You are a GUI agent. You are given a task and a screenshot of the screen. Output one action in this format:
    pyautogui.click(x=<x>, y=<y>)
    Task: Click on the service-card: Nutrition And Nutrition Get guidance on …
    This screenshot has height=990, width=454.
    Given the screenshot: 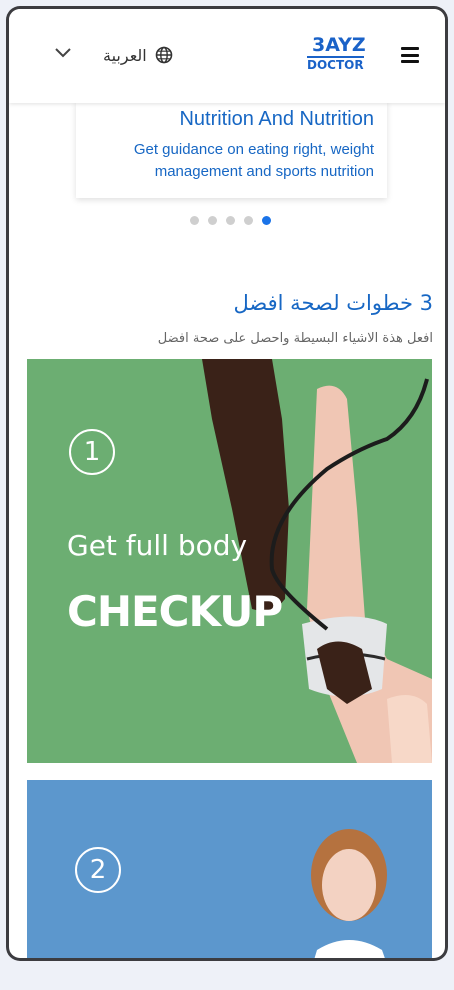 What is the action you would take?
    pyautogui.click(x=231, y=149)
    